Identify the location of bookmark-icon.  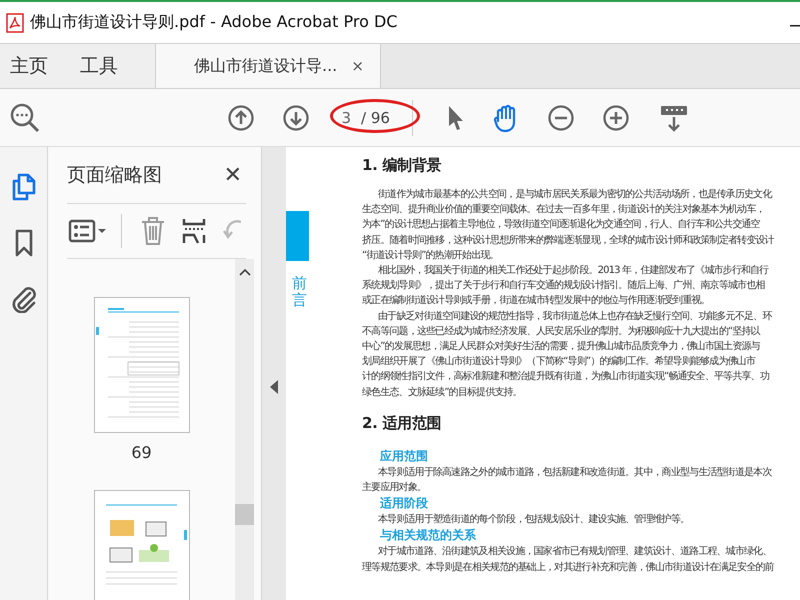
(24, 243).